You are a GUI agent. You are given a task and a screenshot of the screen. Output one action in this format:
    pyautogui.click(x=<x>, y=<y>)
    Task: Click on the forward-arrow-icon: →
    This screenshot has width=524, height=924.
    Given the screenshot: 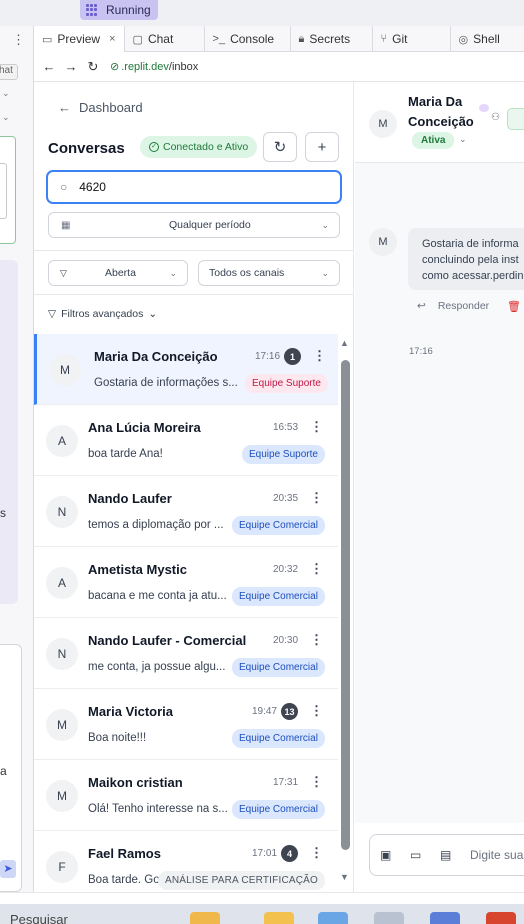 What is the action you would take?
    pyautogui.click(x=71, y=66)
    